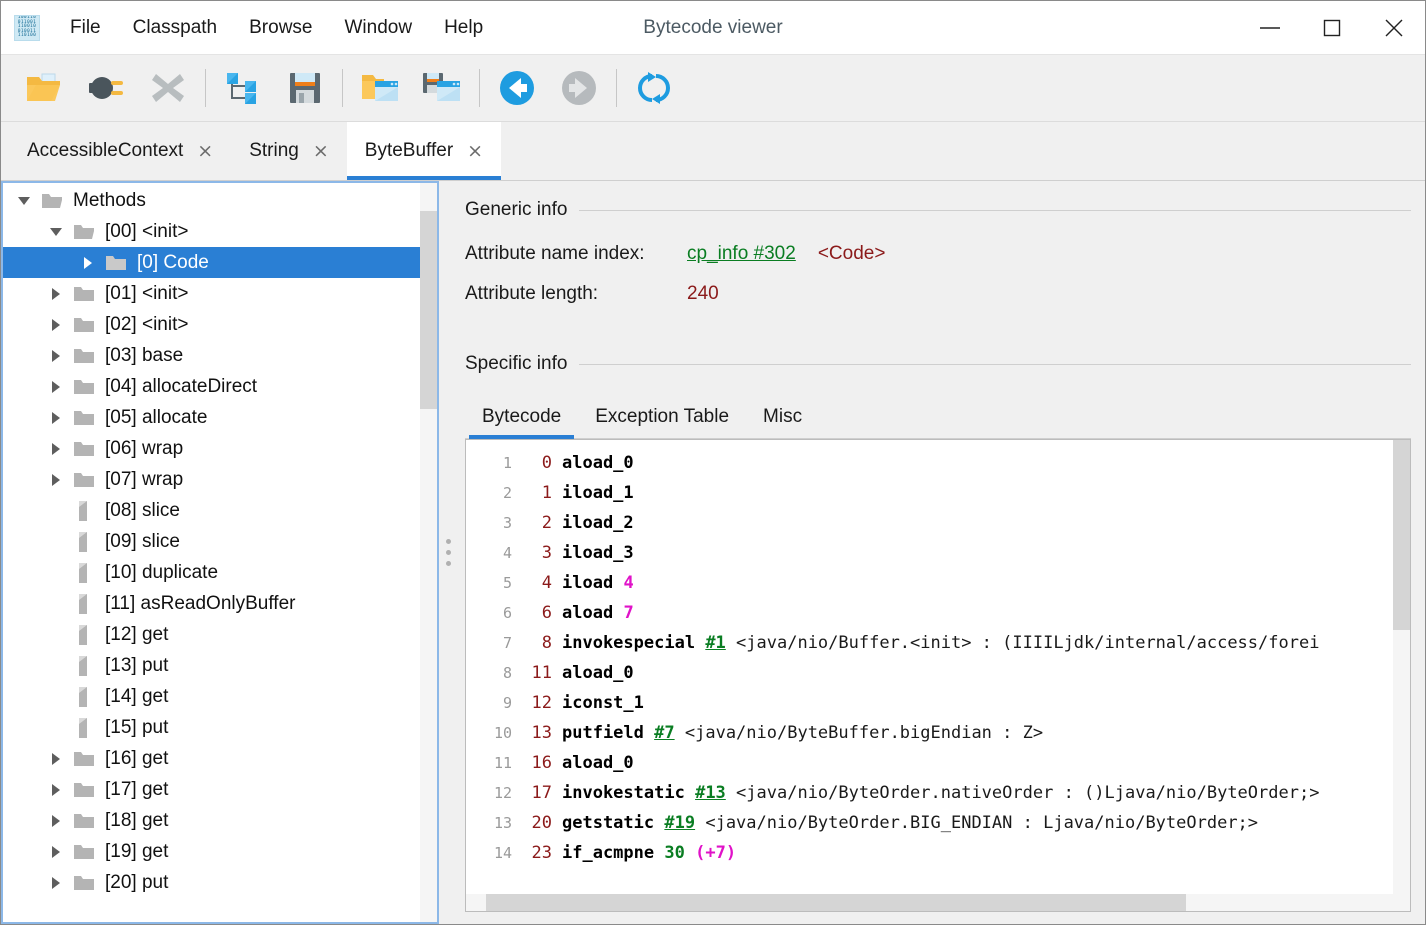  What do you see at coordinates (120, 151) in the screenshot?
I see `class-tab-accessiblecontext: AccessibleContext ×` at bounding box center [120, 151].